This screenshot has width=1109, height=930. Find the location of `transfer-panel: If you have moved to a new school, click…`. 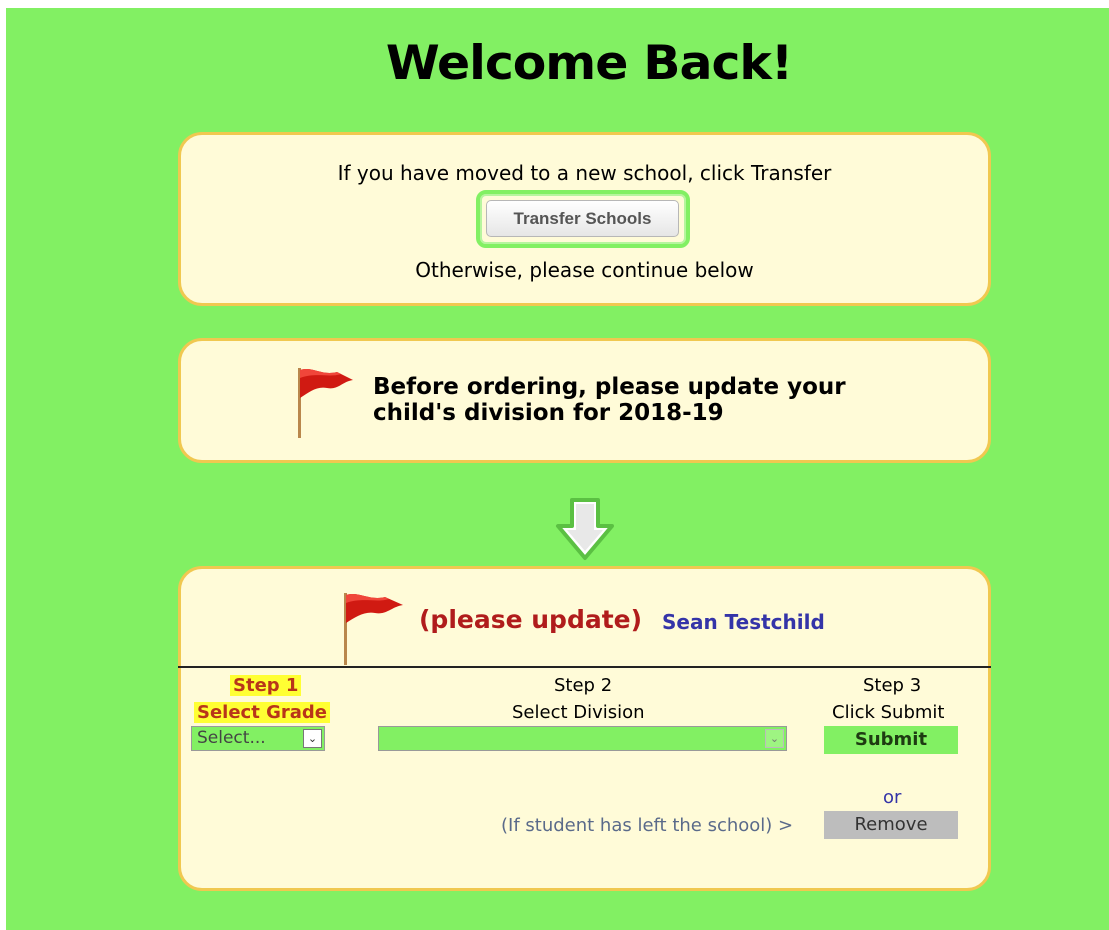

transfer-panel: If you have moved to a new school, click… is located at coordinates (584, 219).